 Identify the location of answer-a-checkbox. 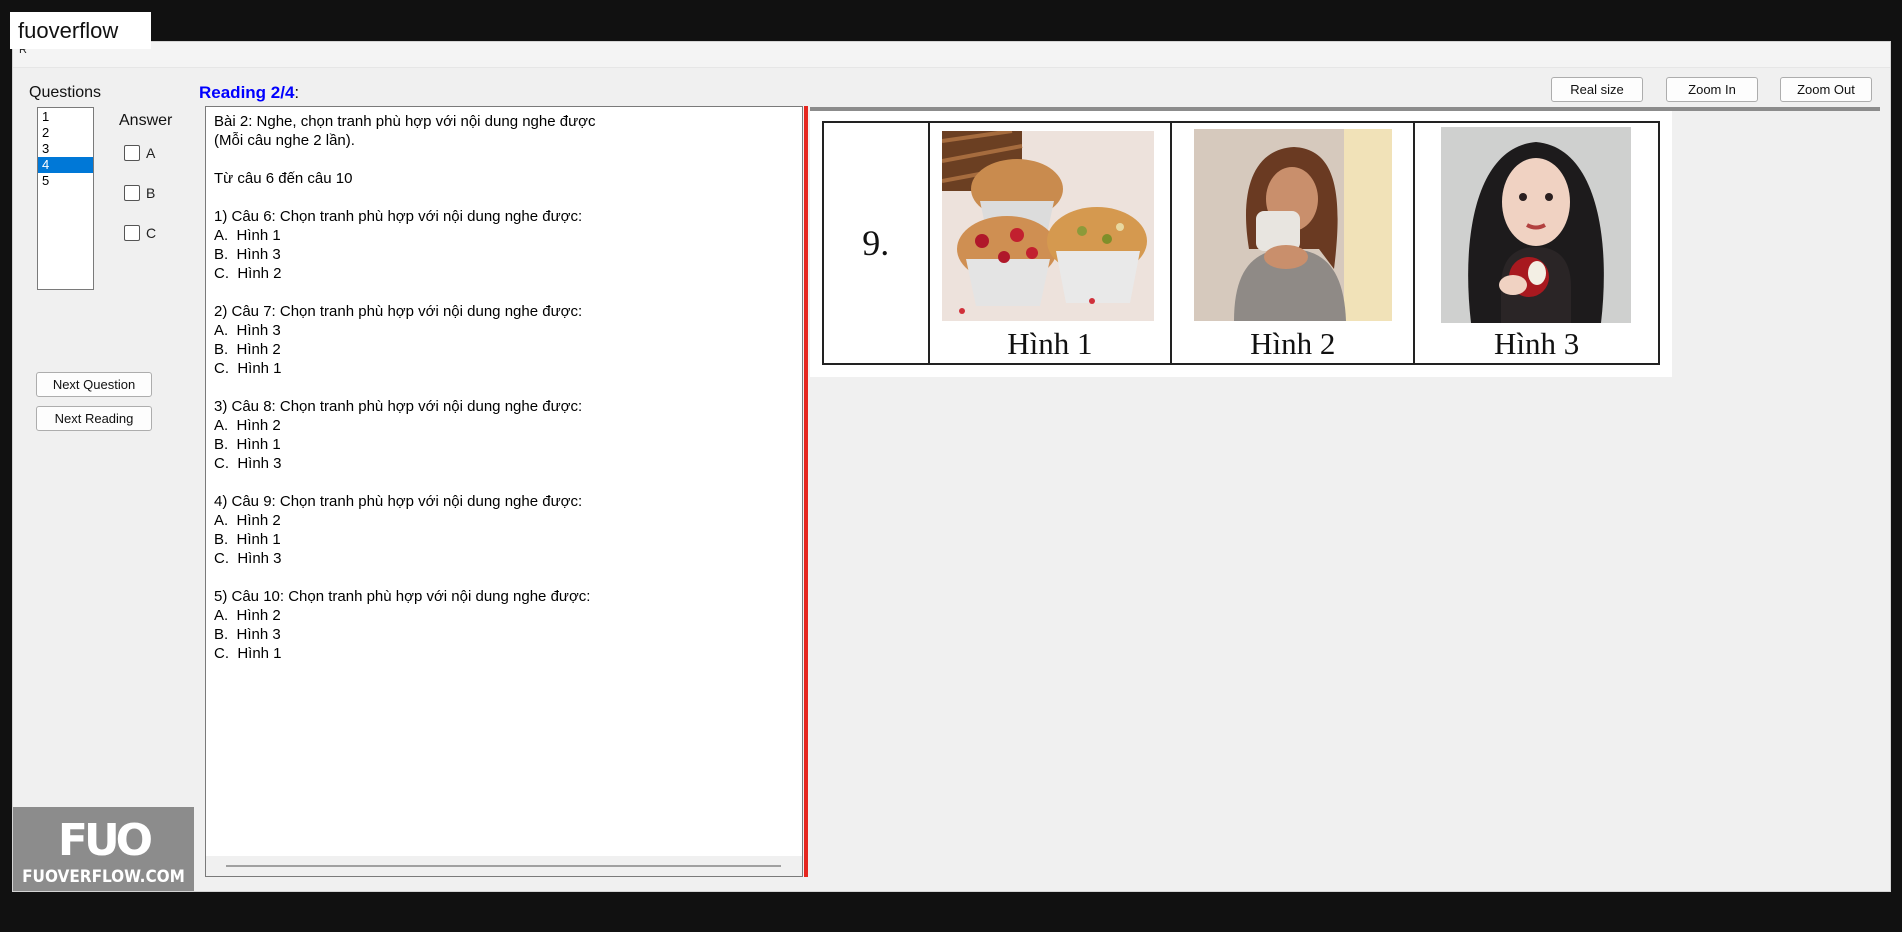
(132, 153).